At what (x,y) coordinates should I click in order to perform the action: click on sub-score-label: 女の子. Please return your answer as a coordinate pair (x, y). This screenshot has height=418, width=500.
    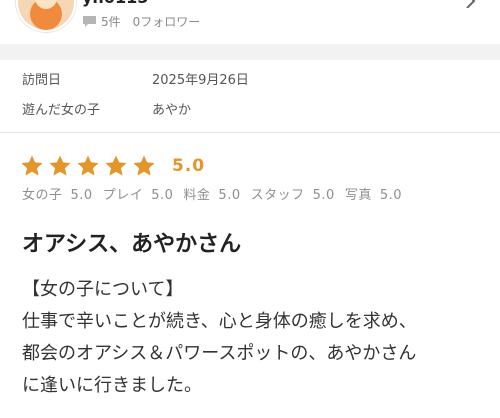
    Looking at the image, I should click on (42, 195).